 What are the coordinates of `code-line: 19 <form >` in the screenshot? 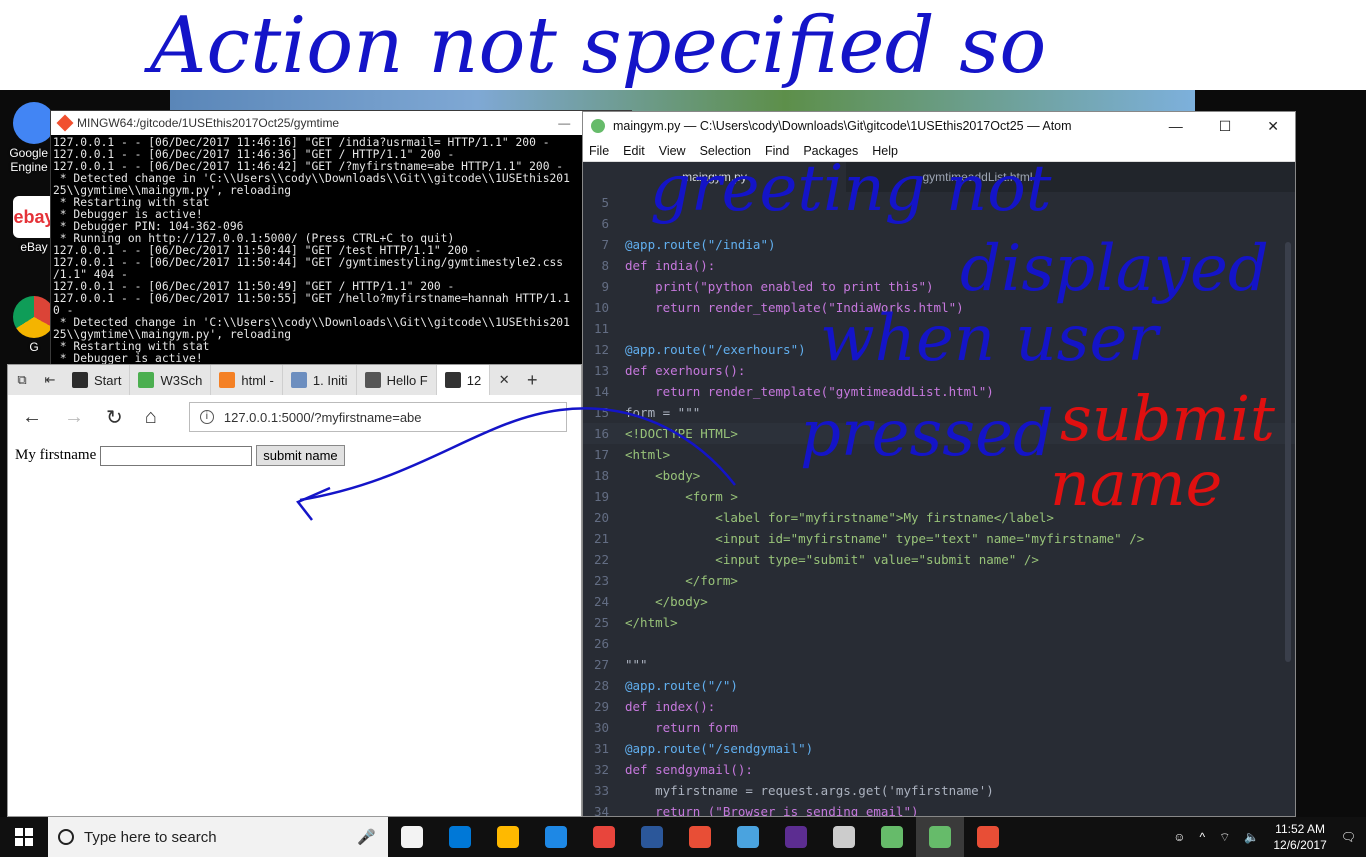 It's located at (939, 496).